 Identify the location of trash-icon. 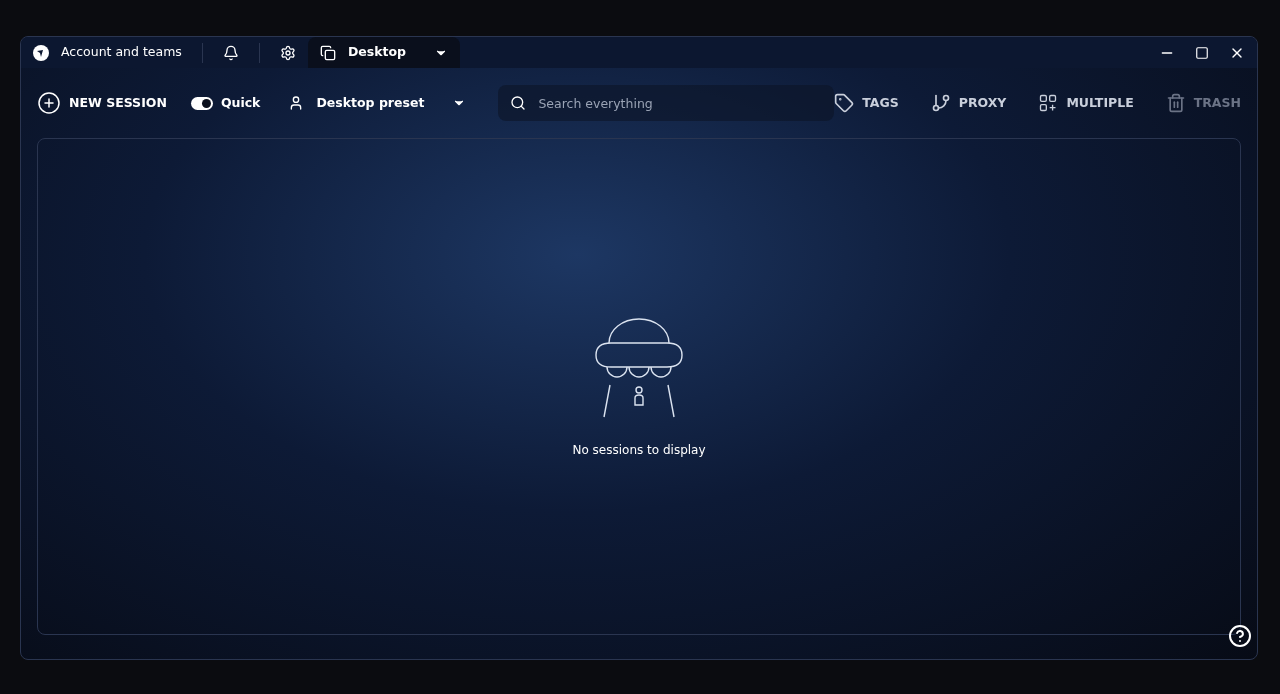
(1175, 103).